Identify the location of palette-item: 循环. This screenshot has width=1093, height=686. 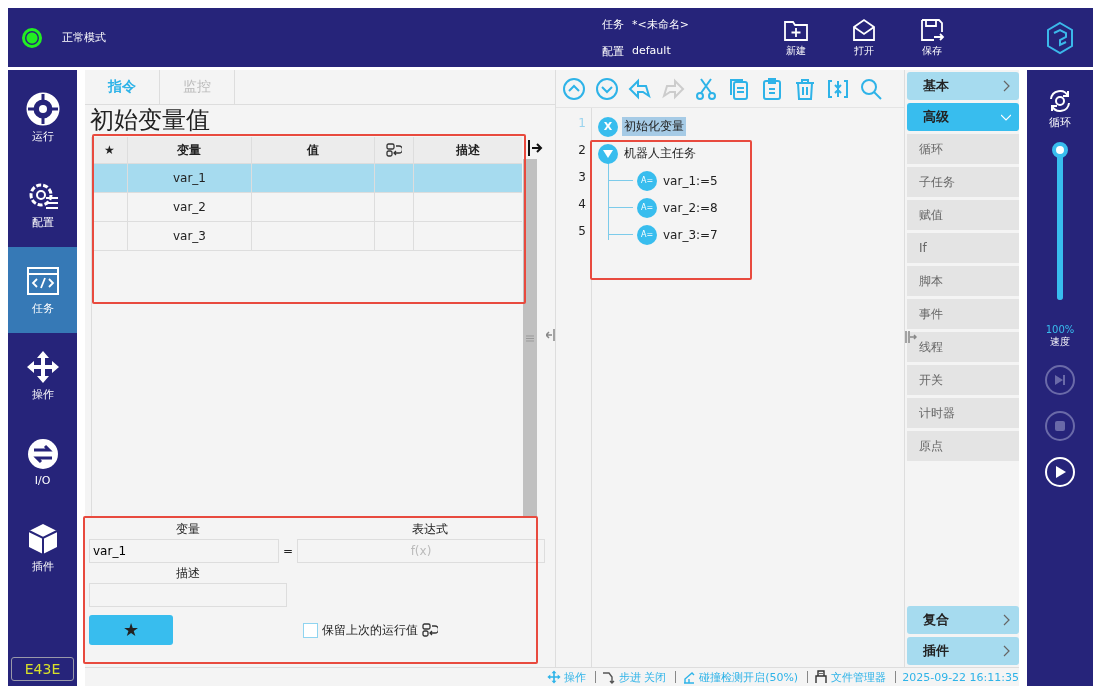
(963, 149).